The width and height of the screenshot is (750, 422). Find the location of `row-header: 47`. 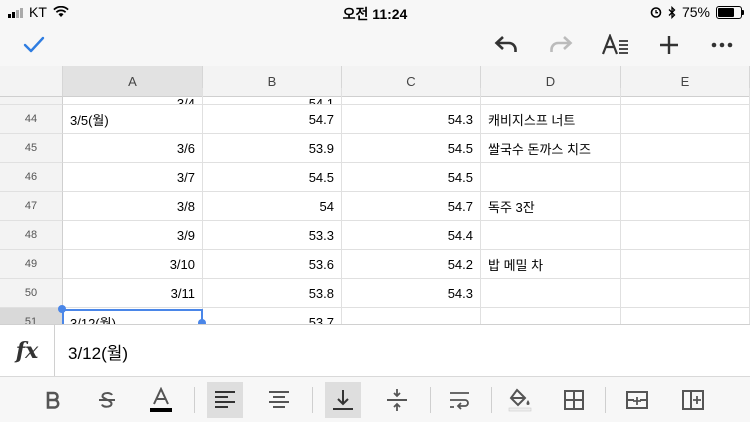

row-header: 47 is located at coordinates (31, 206).